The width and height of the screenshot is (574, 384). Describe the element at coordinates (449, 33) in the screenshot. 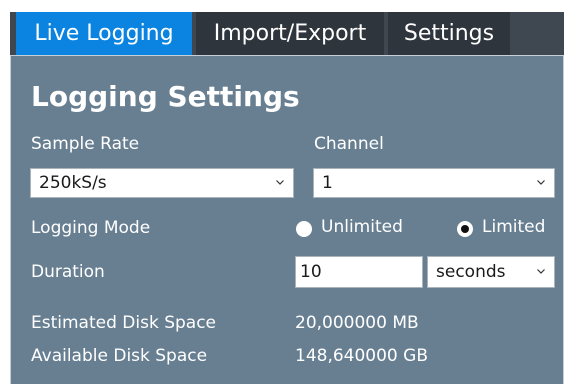

I see `tab-settings: Settings` at that location.